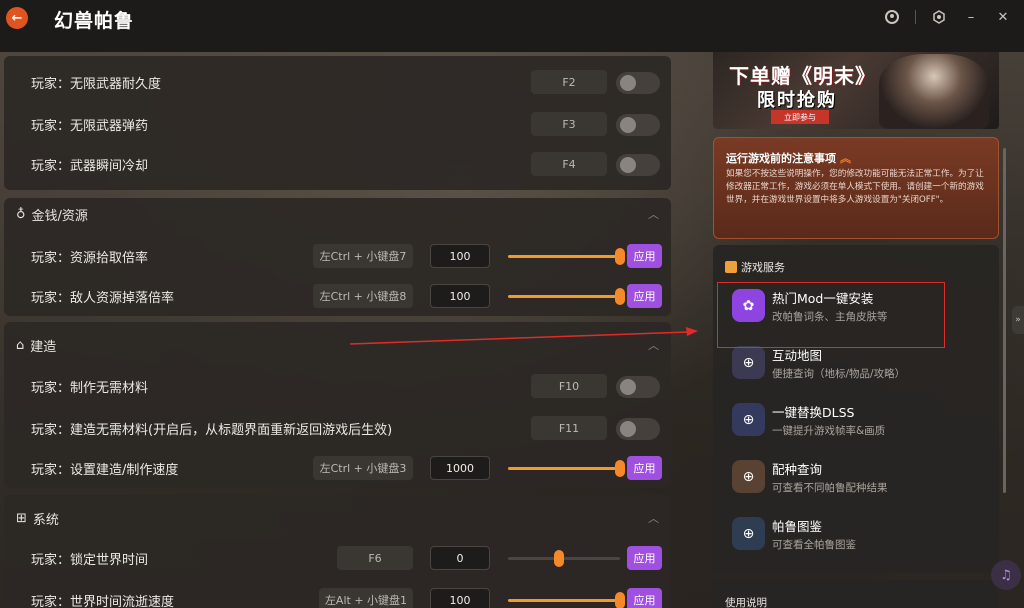 The image size is (1024, 608). I want to click on hotkey-button: F11, so click(569, 428).